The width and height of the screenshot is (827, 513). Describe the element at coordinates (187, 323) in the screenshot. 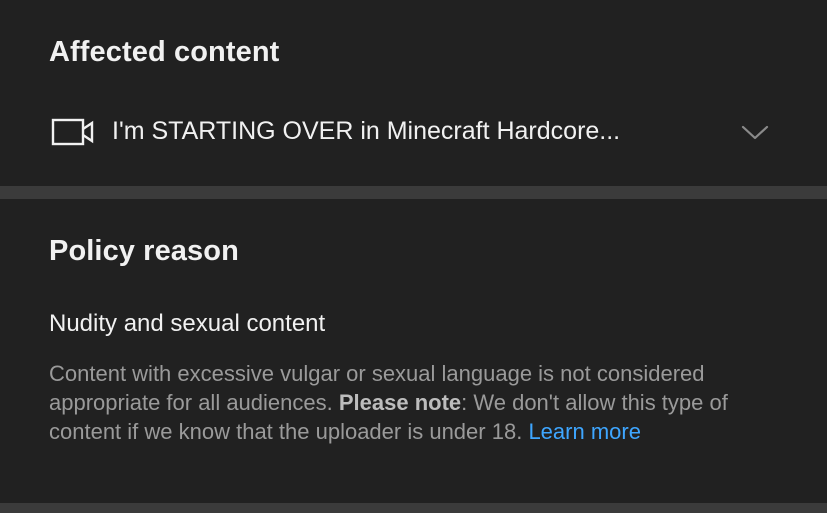

I see `policy-reason-name: Nudity and sexual content` at that location.